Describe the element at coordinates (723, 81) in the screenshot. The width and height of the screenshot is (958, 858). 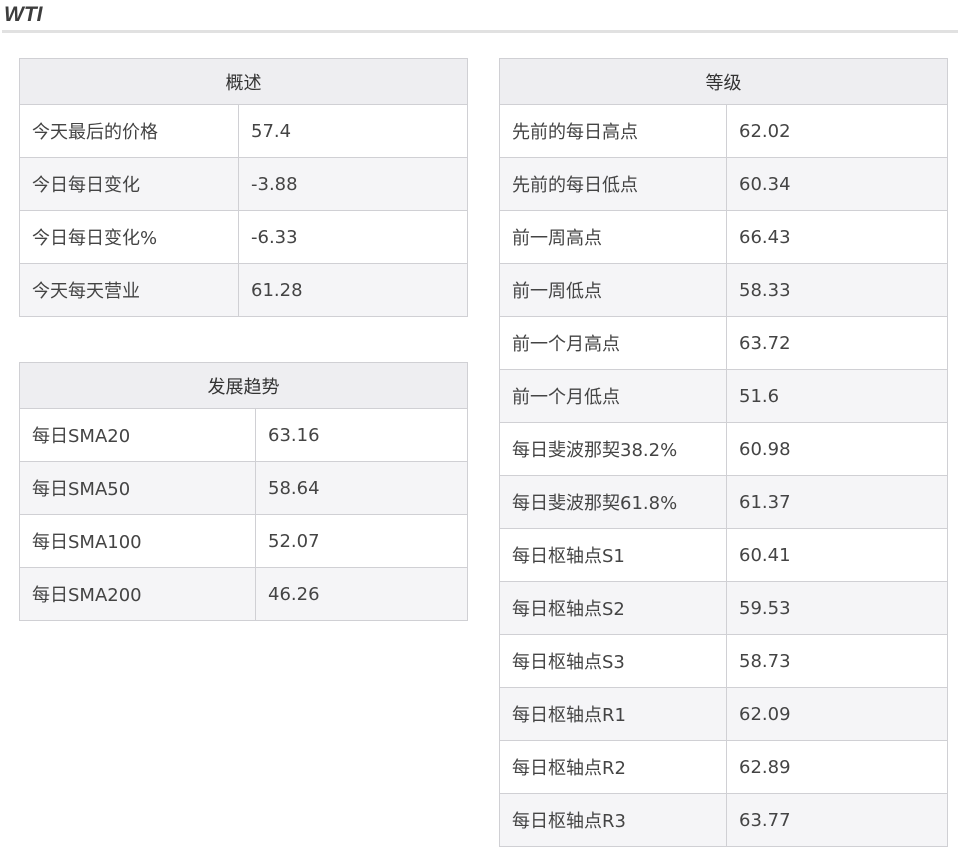
I see `levels-header: 等级` at that location.